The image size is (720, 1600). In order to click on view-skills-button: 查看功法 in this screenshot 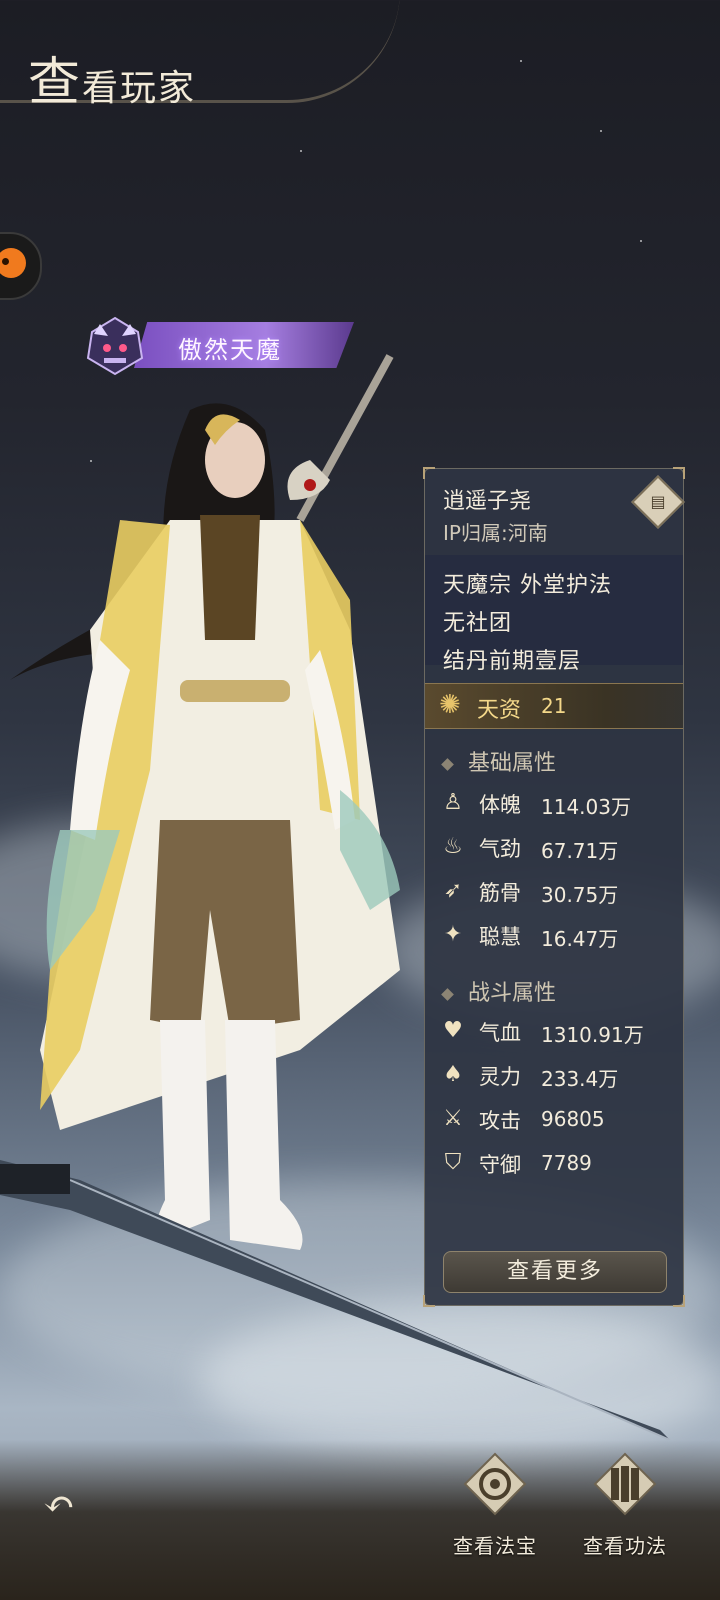, I will do `click(625, 1505)`.